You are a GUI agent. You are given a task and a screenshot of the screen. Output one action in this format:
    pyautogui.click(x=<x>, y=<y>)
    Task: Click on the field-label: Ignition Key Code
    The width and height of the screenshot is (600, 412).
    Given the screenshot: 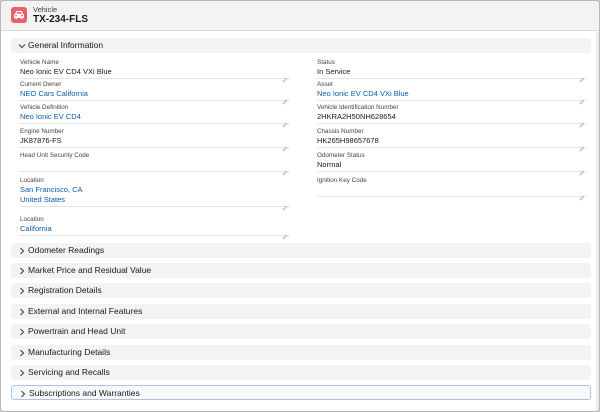 What is the action you would take?
    pyautogui.click(x=342, y=180)
    